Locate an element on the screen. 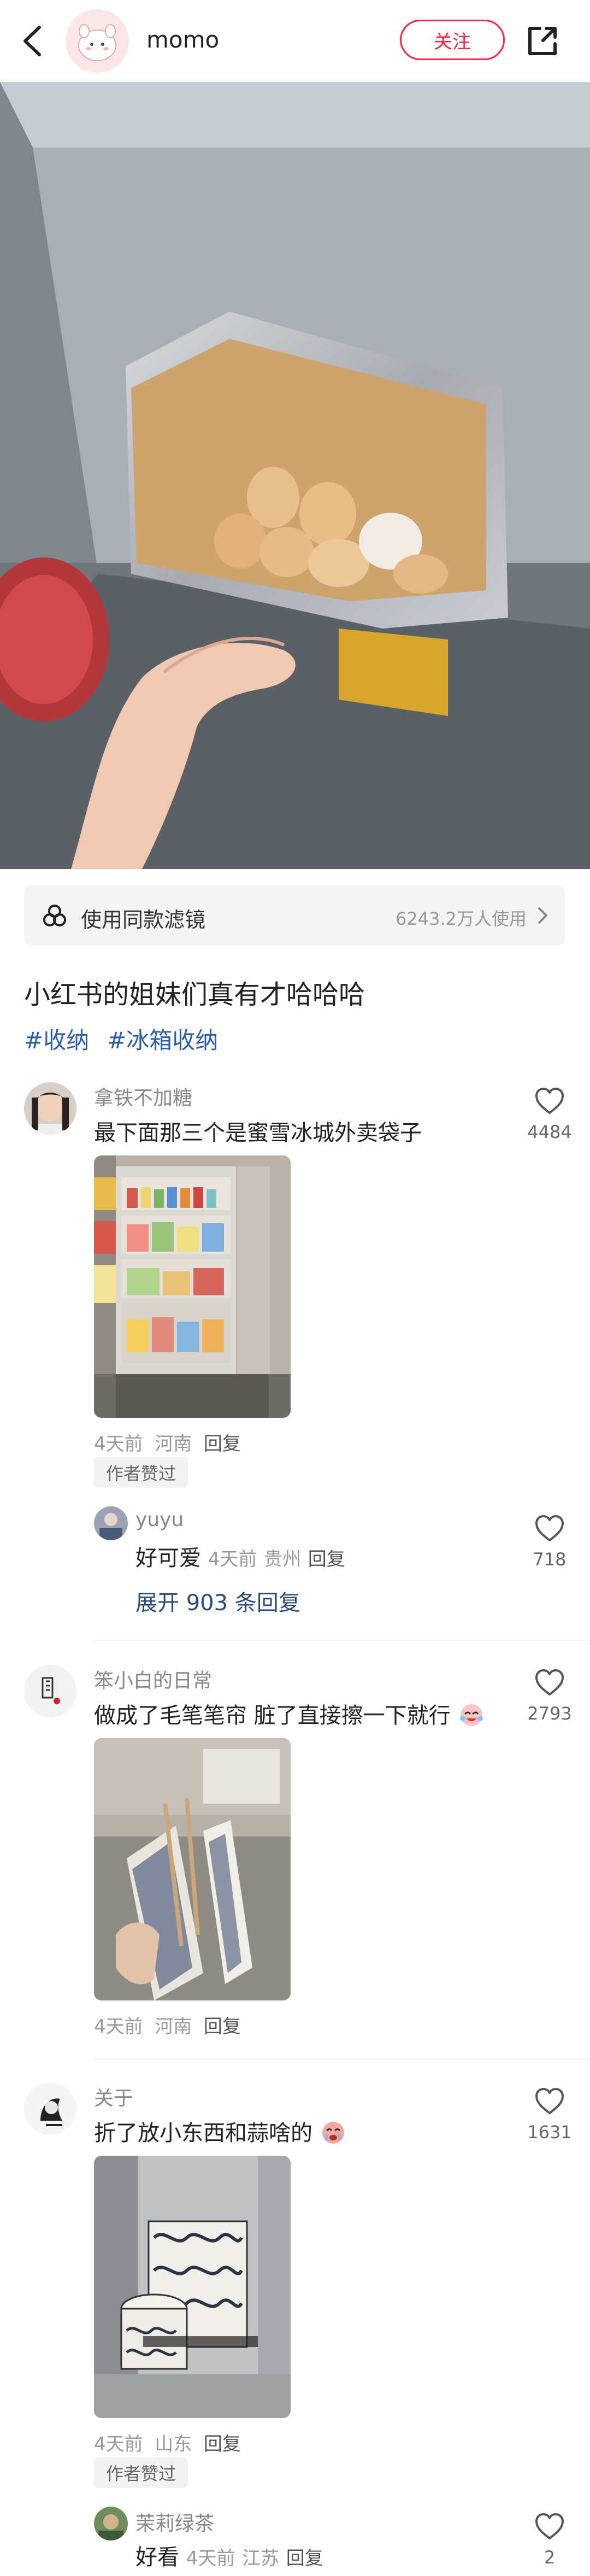 Image resolution: width=590 pixels, height=2576 pixels. comment-text: 折了放小东西和蒜啥的 is located at coordinates (220, 2131).